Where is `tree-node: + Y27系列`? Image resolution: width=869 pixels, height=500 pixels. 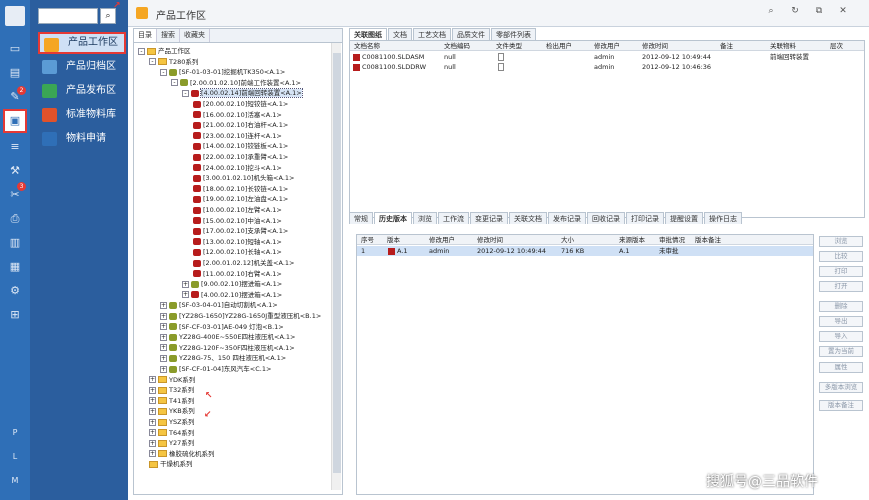
tree-node: + Y27系列 is located at coordinates (171, 443).